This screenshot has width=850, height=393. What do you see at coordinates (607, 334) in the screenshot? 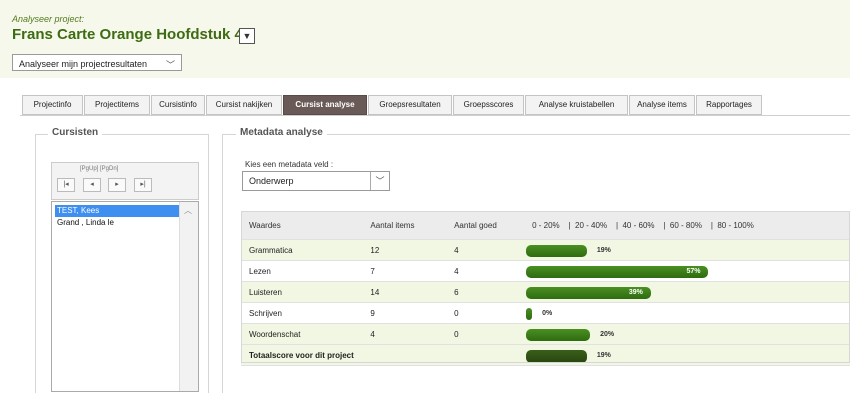
I see `percent-label: 20%` at bounding box center [607, 334].